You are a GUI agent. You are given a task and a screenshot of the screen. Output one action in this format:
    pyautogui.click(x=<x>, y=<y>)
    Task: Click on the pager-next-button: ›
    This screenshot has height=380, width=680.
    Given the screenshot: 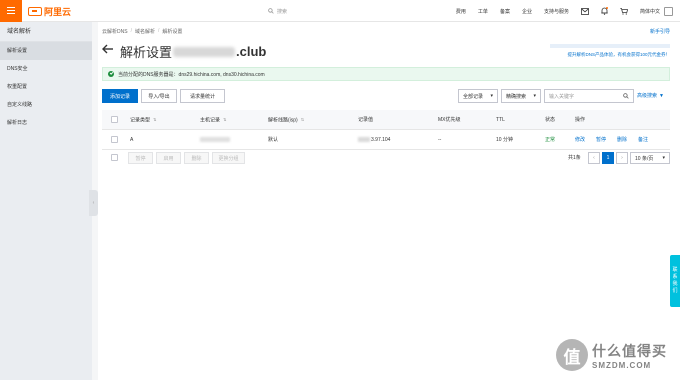 What is the action you would take?
    pyautogui.click(x=622, y=158)
    